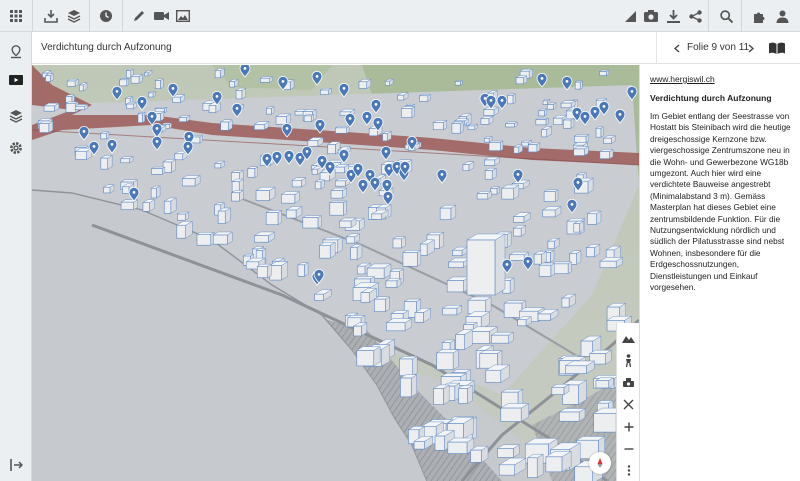 The image size is (800, 481). What do you see at coordinates (720, 79) in the screenshot?
I see `website-link: www.hergiswil.ch` at bounding box center [720, 79].